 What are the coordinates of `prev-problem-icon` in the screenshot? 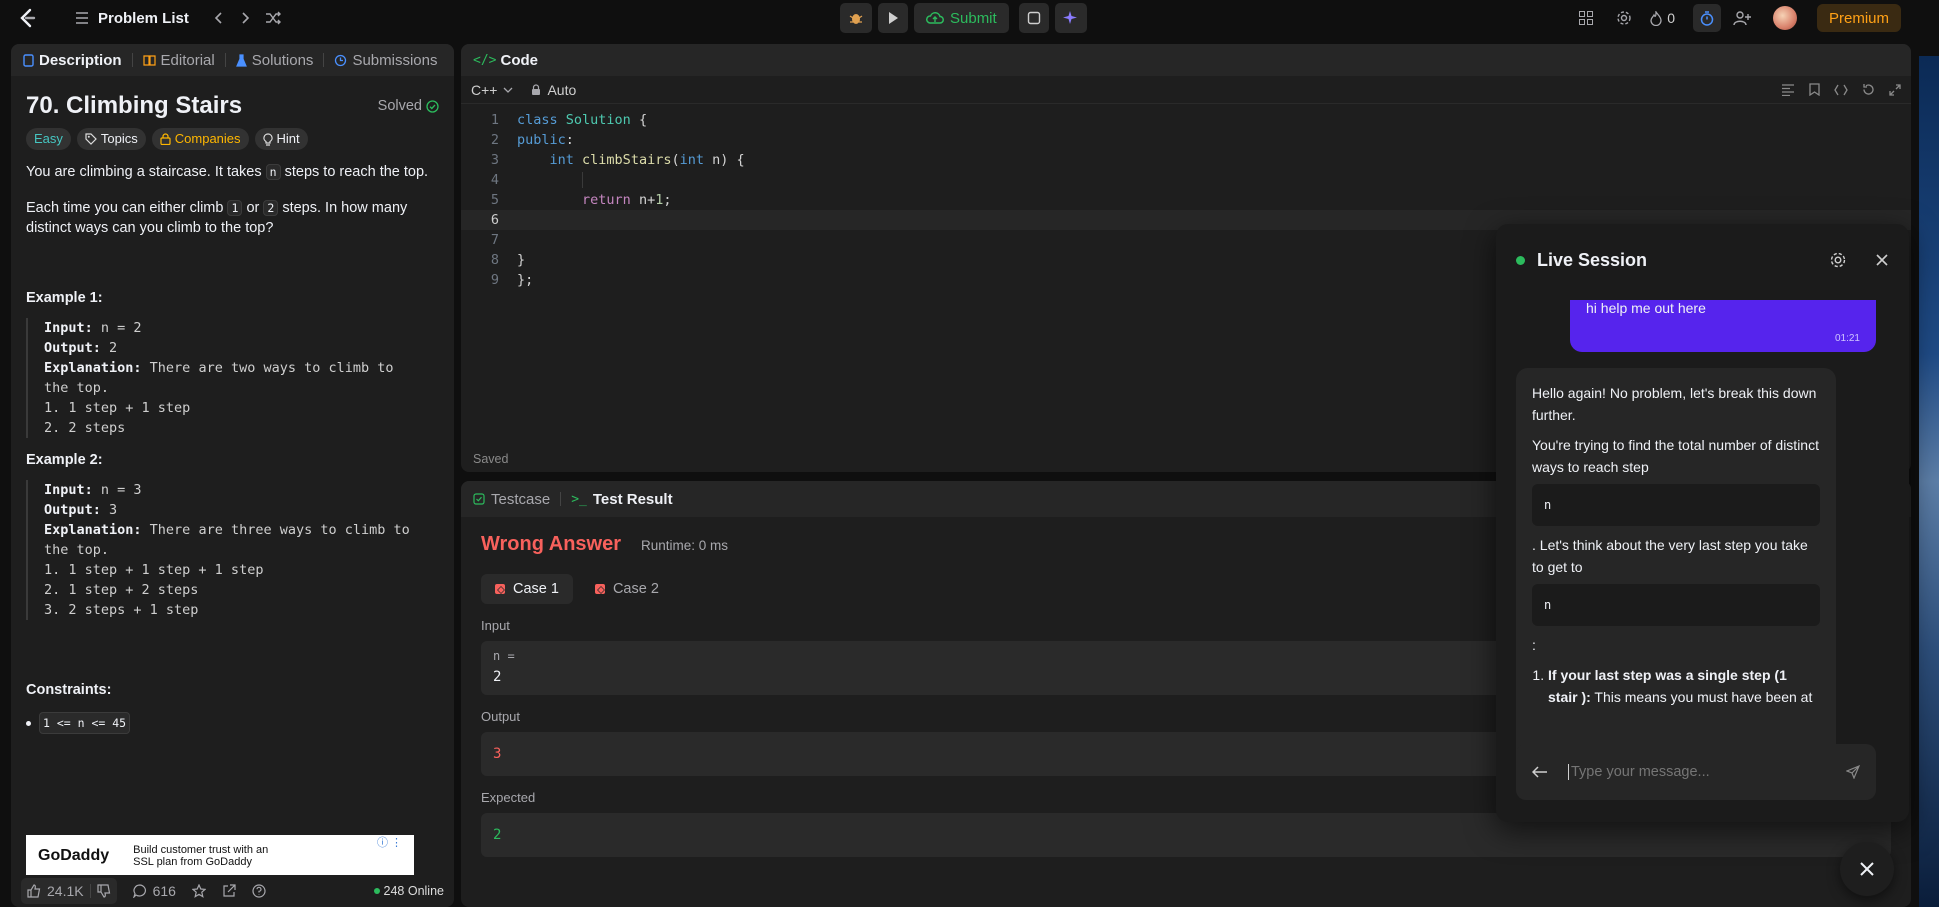 It's located at (219, 18).